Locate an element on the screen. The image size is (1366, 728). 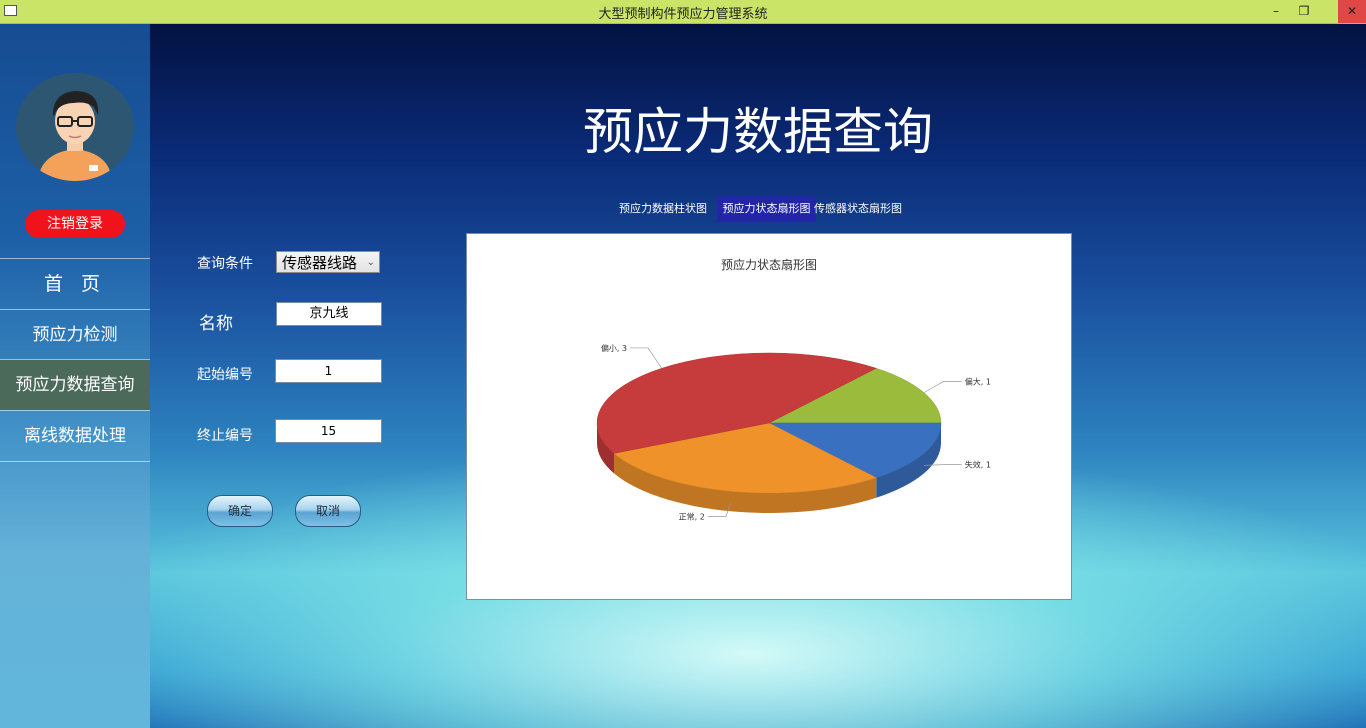
name-input: 京九线 is located at coordinates (329, 314).